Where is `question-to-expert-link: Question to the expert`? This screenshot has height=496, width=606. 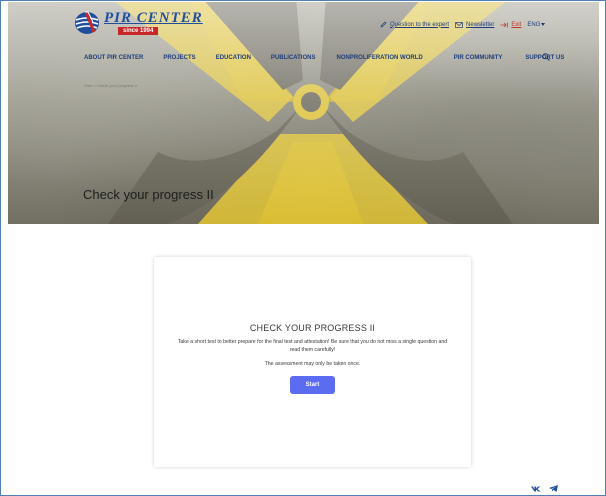 question-to-expert-link: Question to the expert is located at coordinates (414, 24).